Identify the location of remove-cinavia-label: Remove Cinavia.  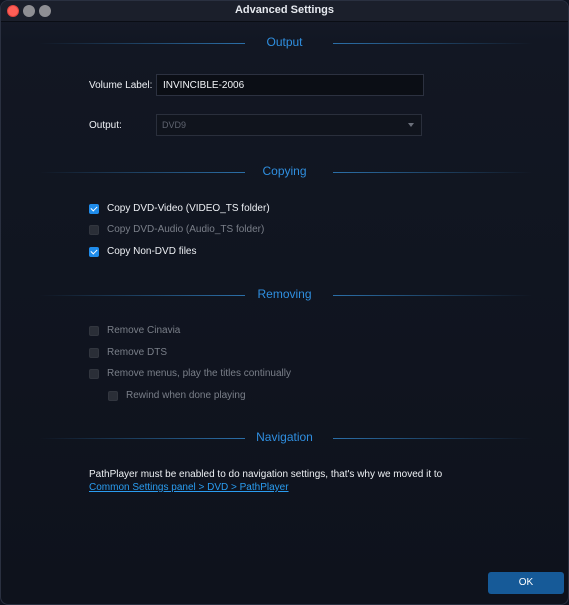
(144, 330).